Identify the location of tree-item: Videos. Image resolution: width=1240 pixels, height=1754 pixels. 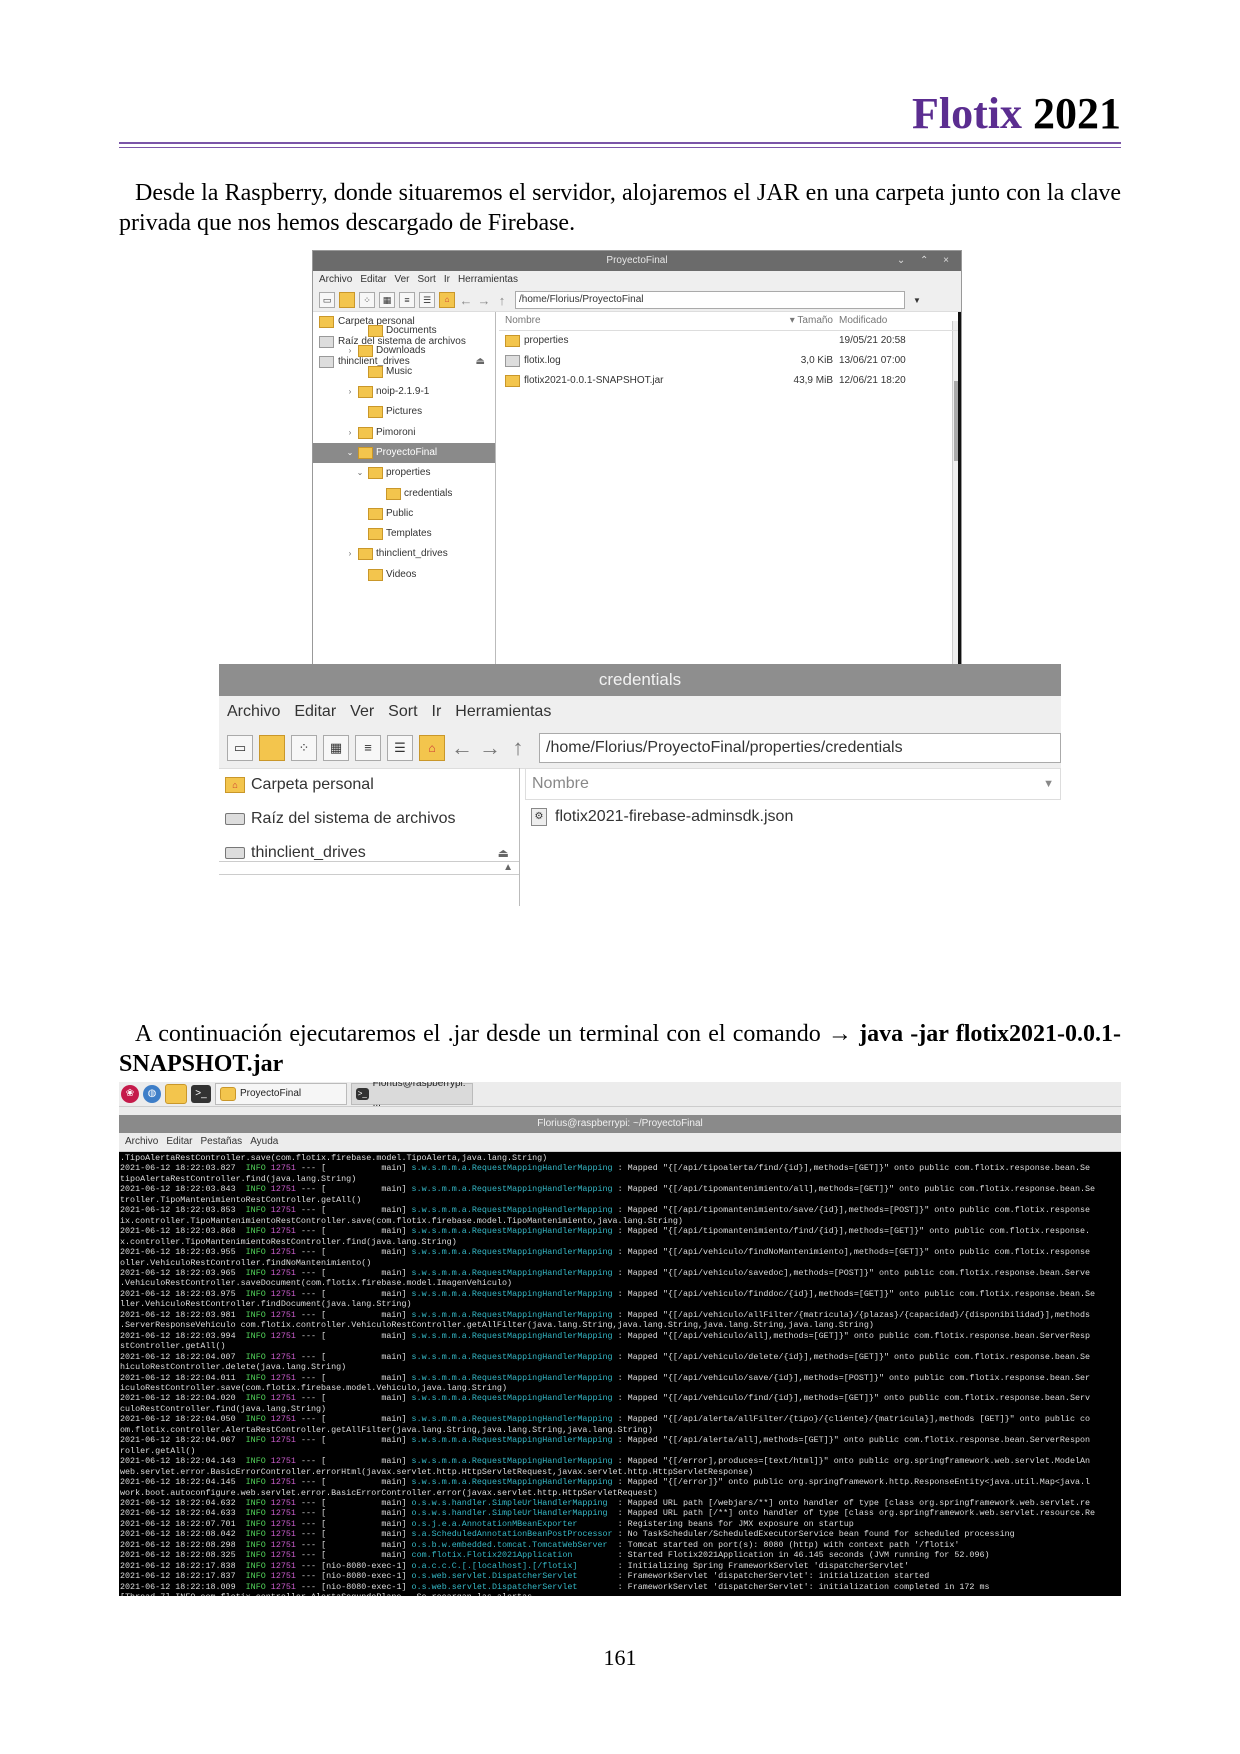
(404, 575).